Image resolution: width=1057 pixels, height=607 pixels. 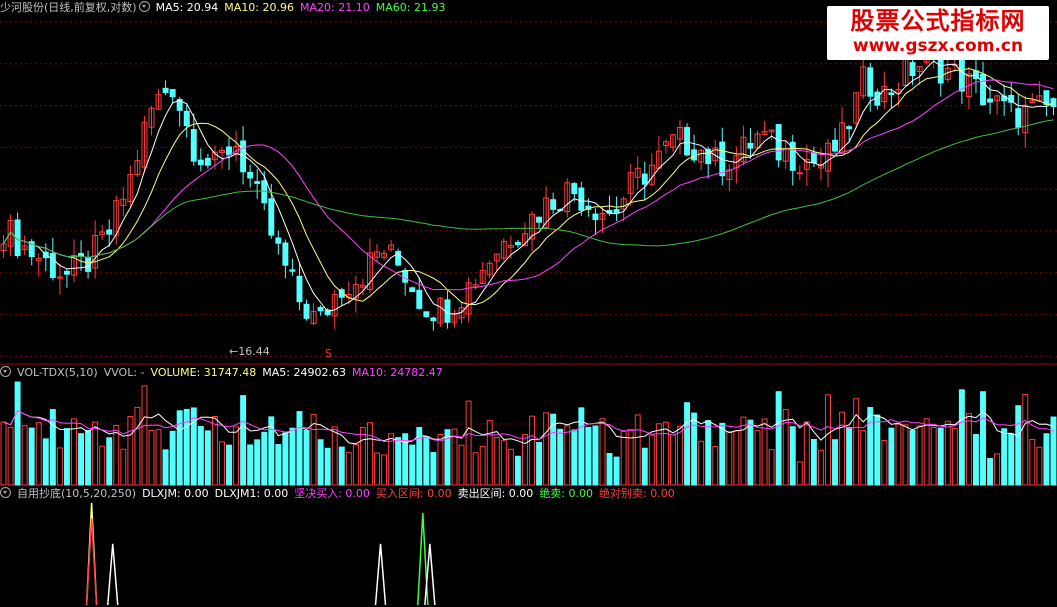 I want to click on vol_header-item: VOLUME: 31747.48, so click(x=203, y=372).